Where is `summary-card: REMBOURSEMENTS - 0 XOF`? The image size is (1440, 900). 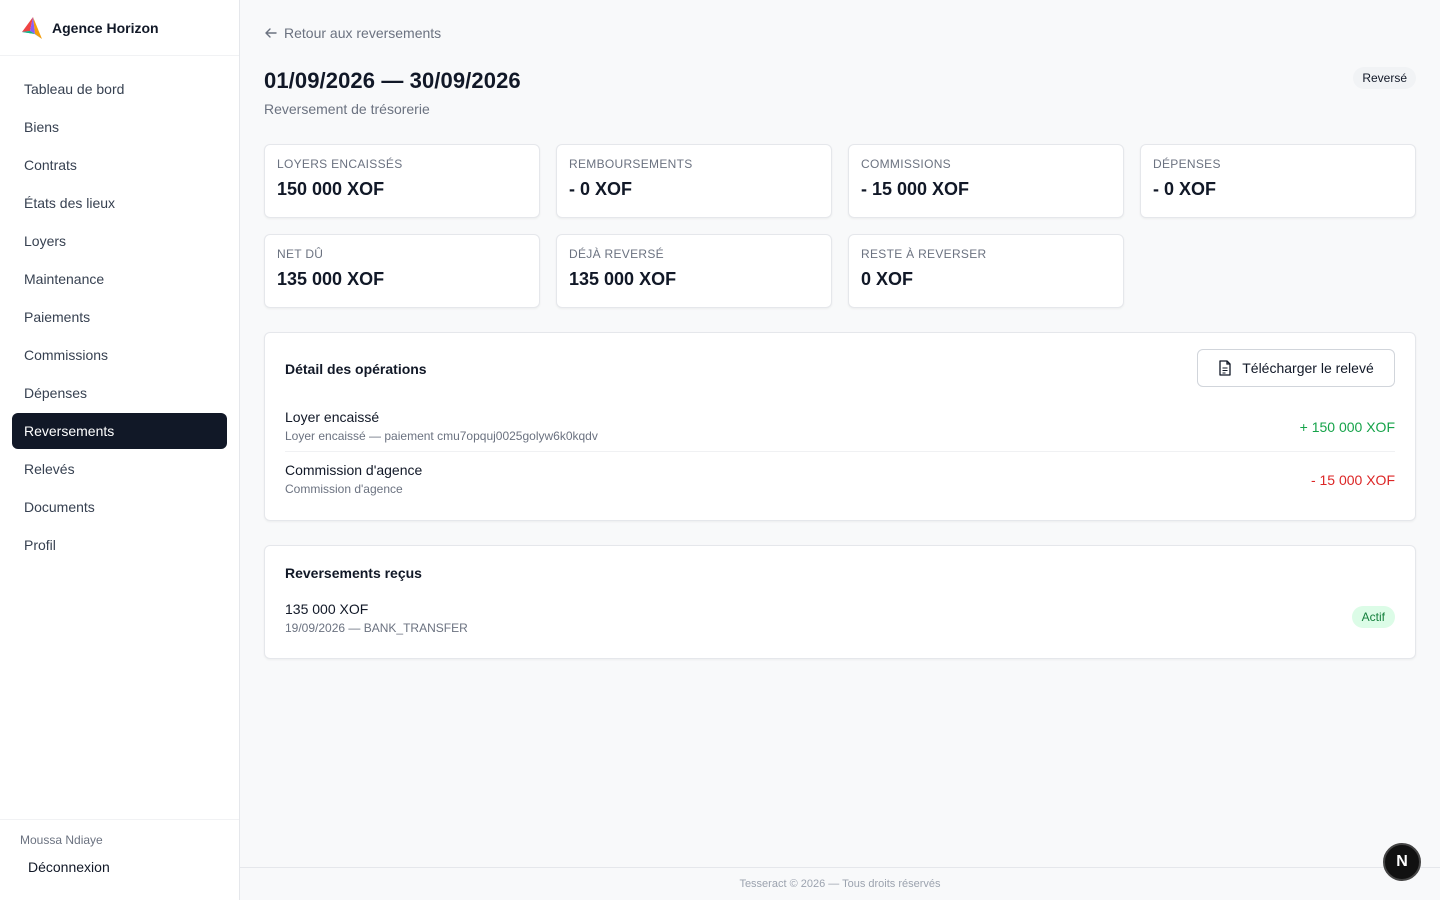 summary-card: REMBOURSEMENTS - 0 XOF is located at coordinates (694, 181).